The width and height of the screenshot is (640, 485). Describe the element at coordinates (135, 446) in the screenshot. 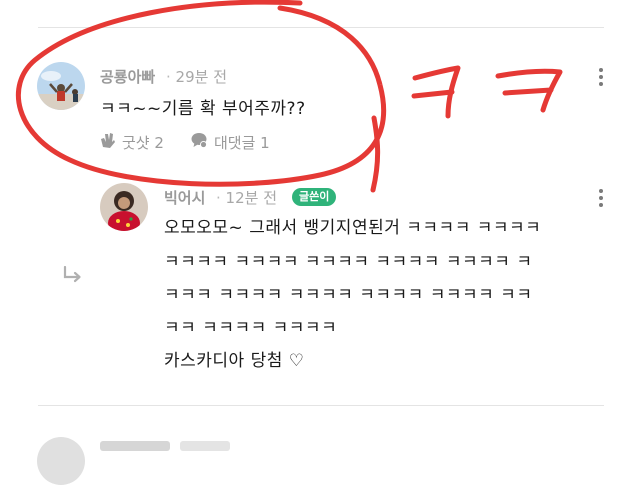

I see `next-comment-author-placeholder` at that location.